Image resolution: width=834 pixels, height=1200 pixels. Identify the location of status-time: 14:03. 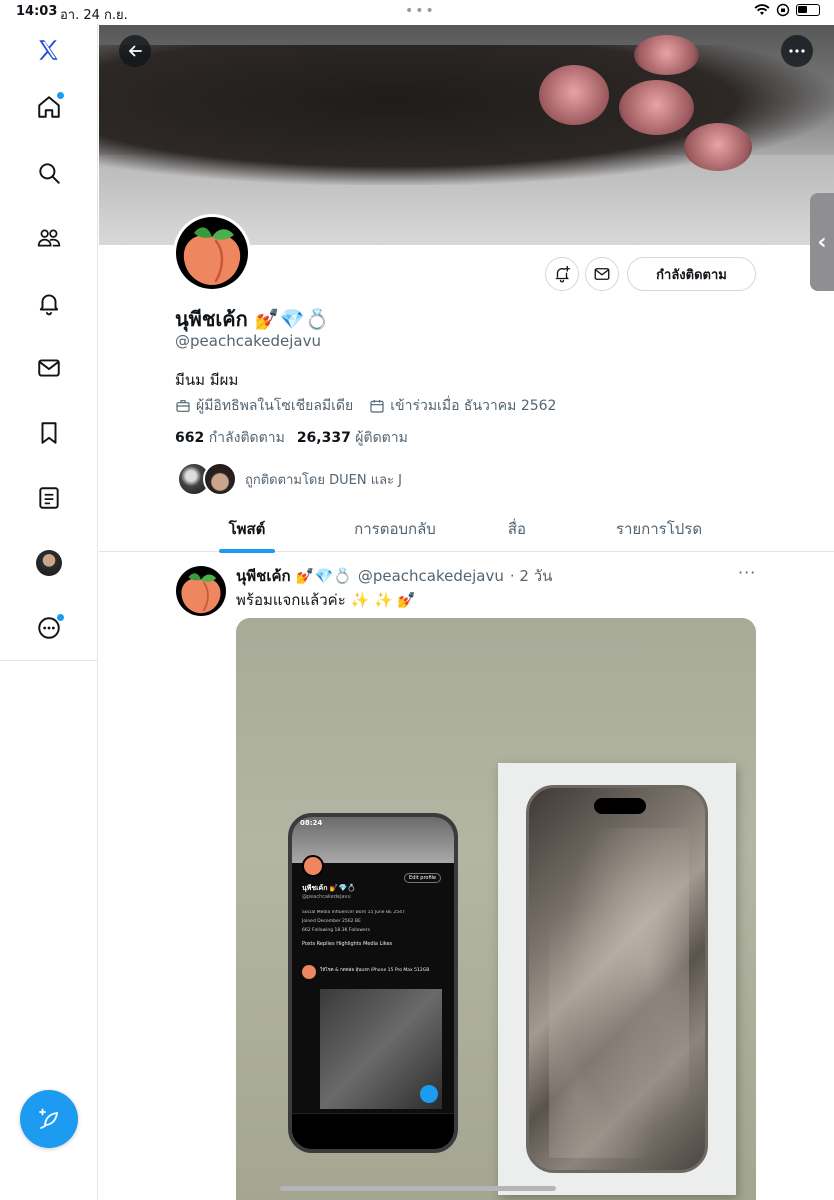
(37, 11).